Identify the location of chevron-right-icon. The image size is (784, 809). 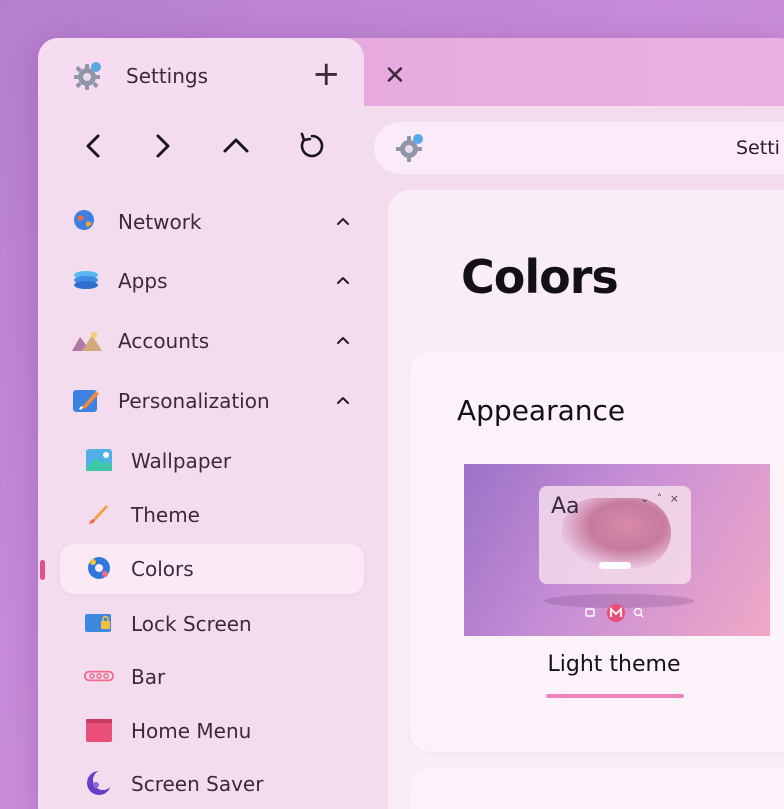
(162, 146).